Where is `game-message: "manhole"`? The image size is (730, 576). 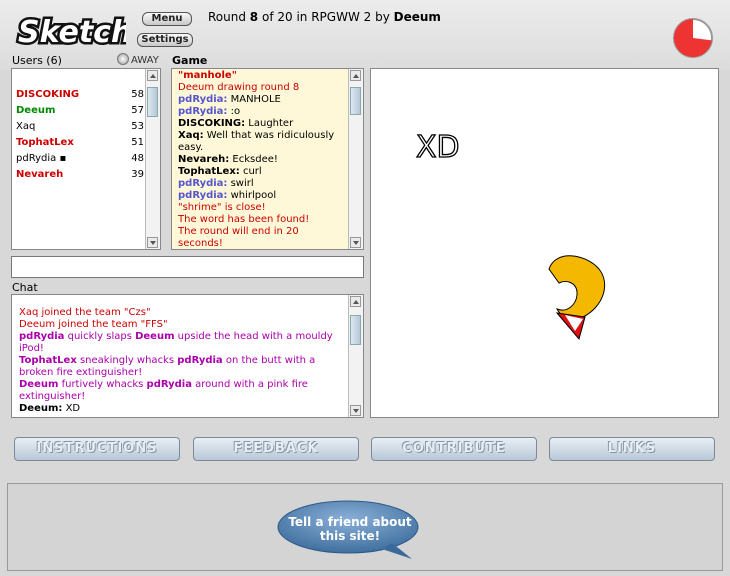
game-message: "manhole" is located at coordinates (207, 75).